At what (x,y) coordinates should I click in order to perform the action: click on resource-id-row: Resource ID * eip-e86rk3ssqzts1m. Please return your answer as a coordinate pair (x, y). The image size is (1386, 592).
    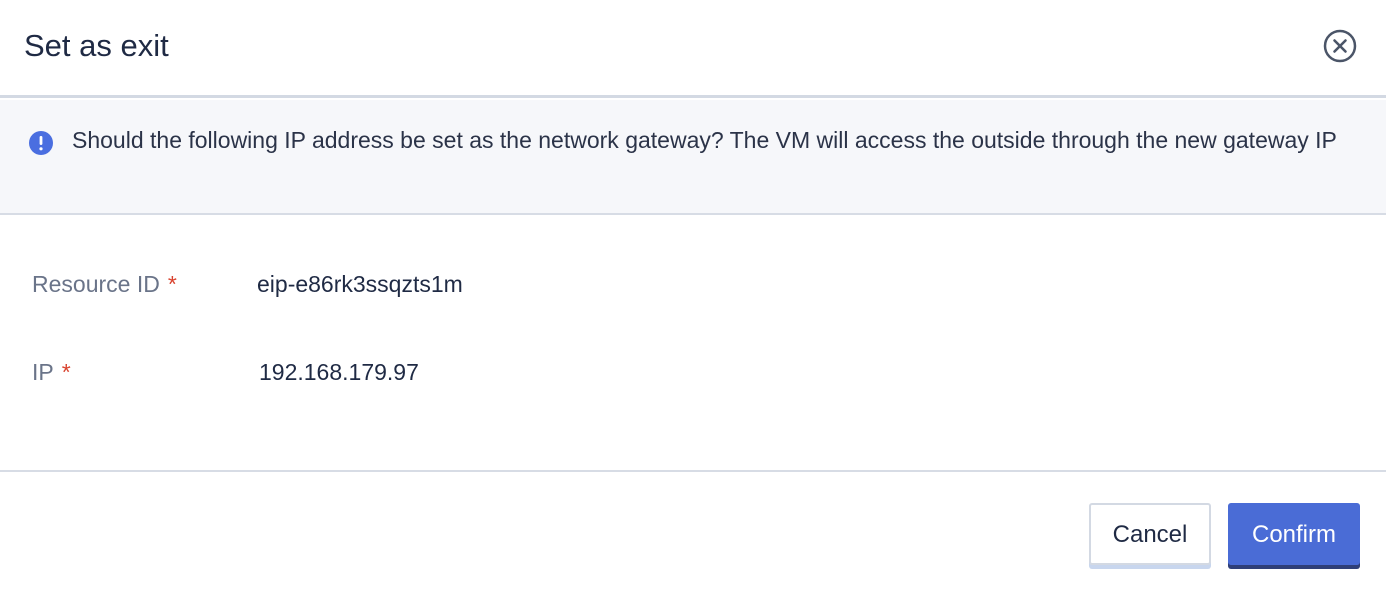
    Looking at the image, I should click on (693, 284).